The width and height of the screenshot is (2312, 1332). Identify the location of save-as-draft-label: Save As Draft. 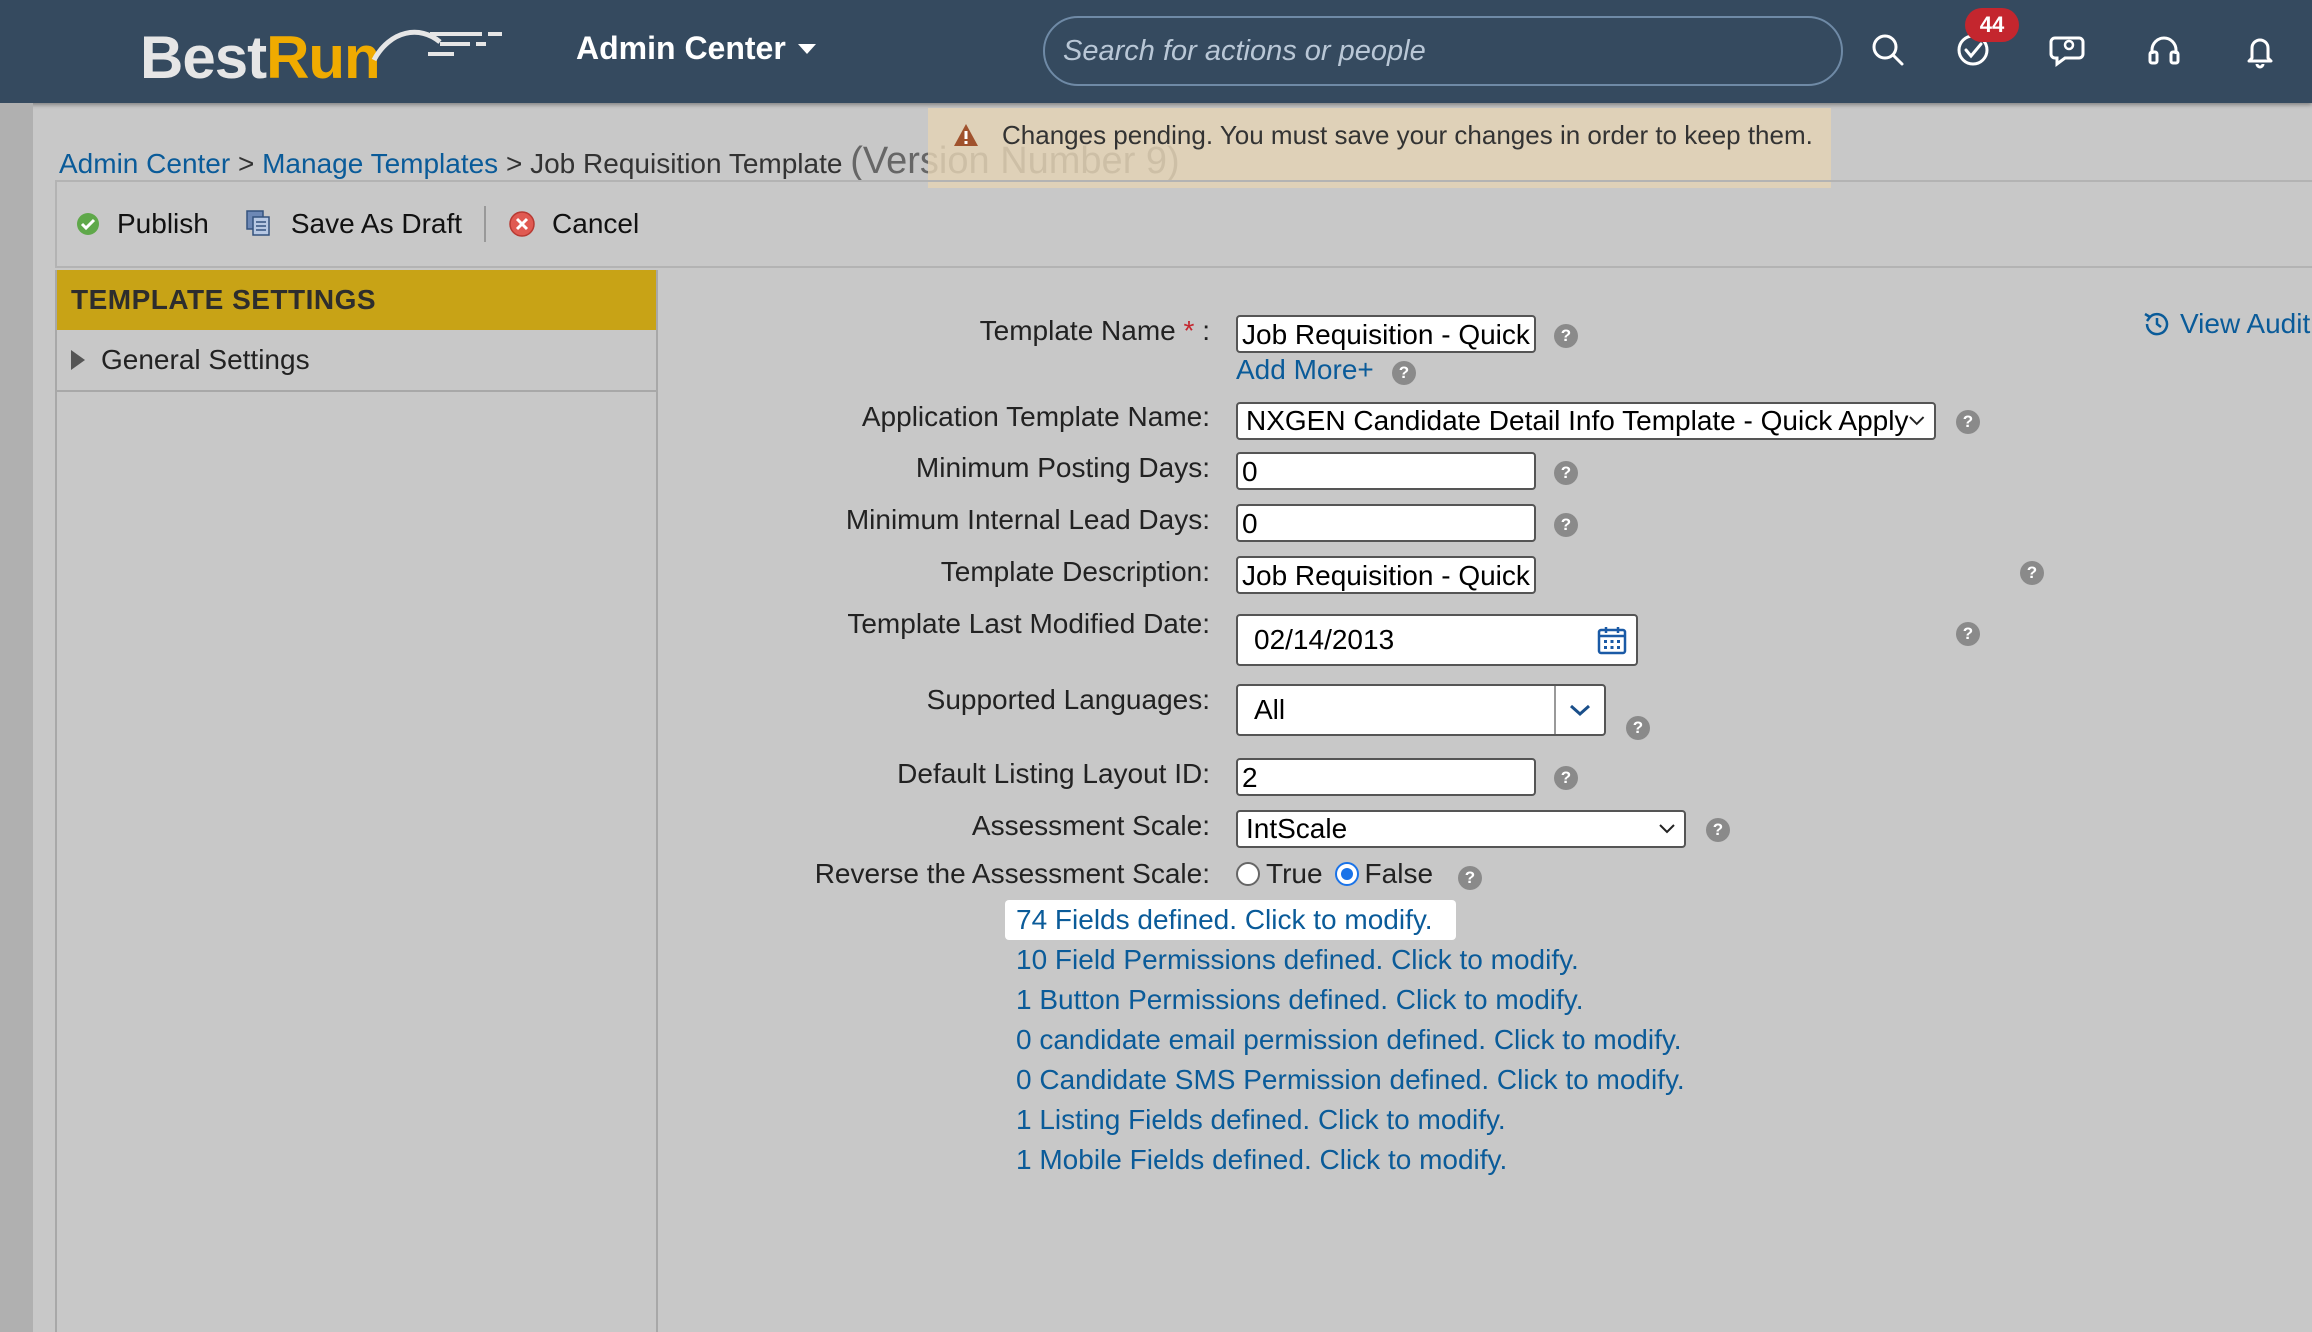
(376, 223).